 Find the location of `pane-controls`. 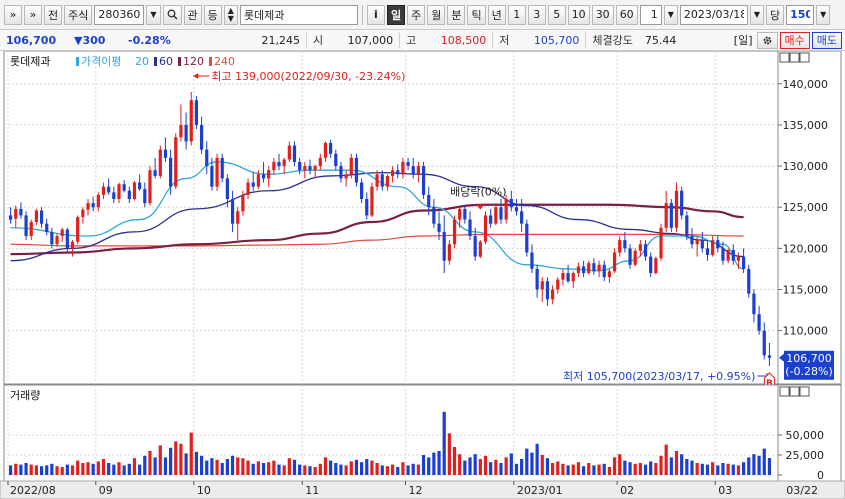

pane-controls is located at coordinates (794, 57).